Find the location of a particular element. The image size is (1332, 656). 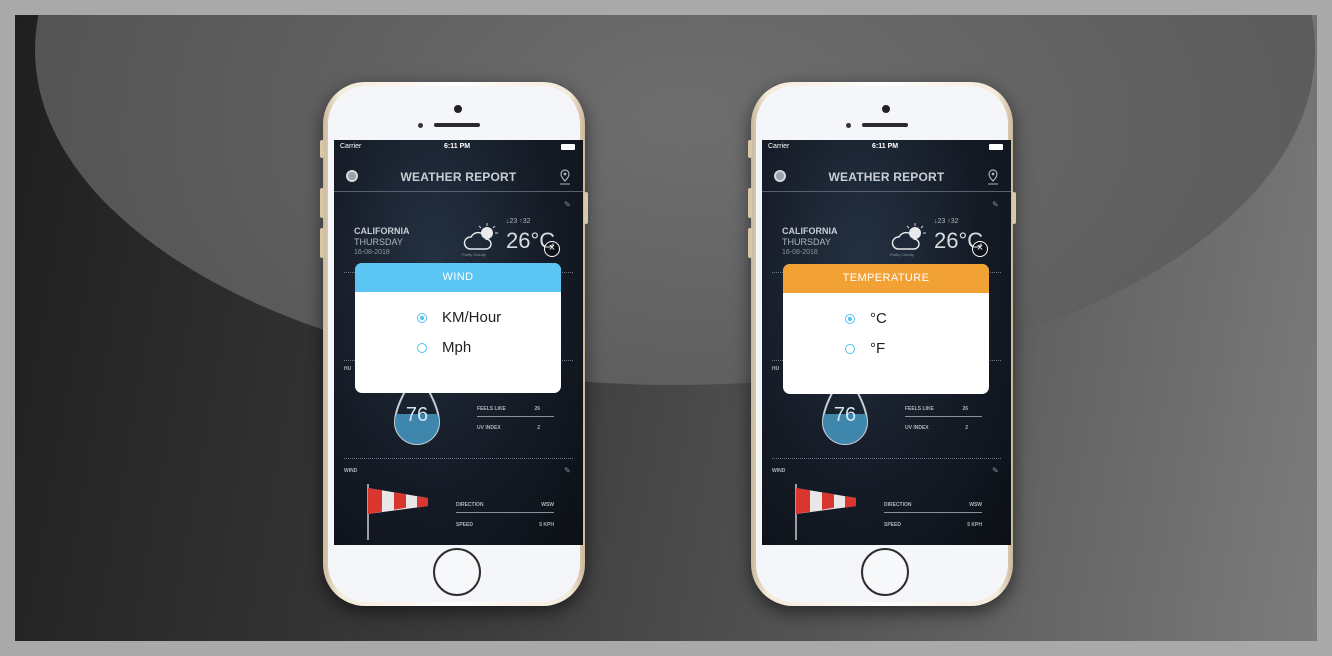

option-label: Mph is located at coordinates (457, 347).